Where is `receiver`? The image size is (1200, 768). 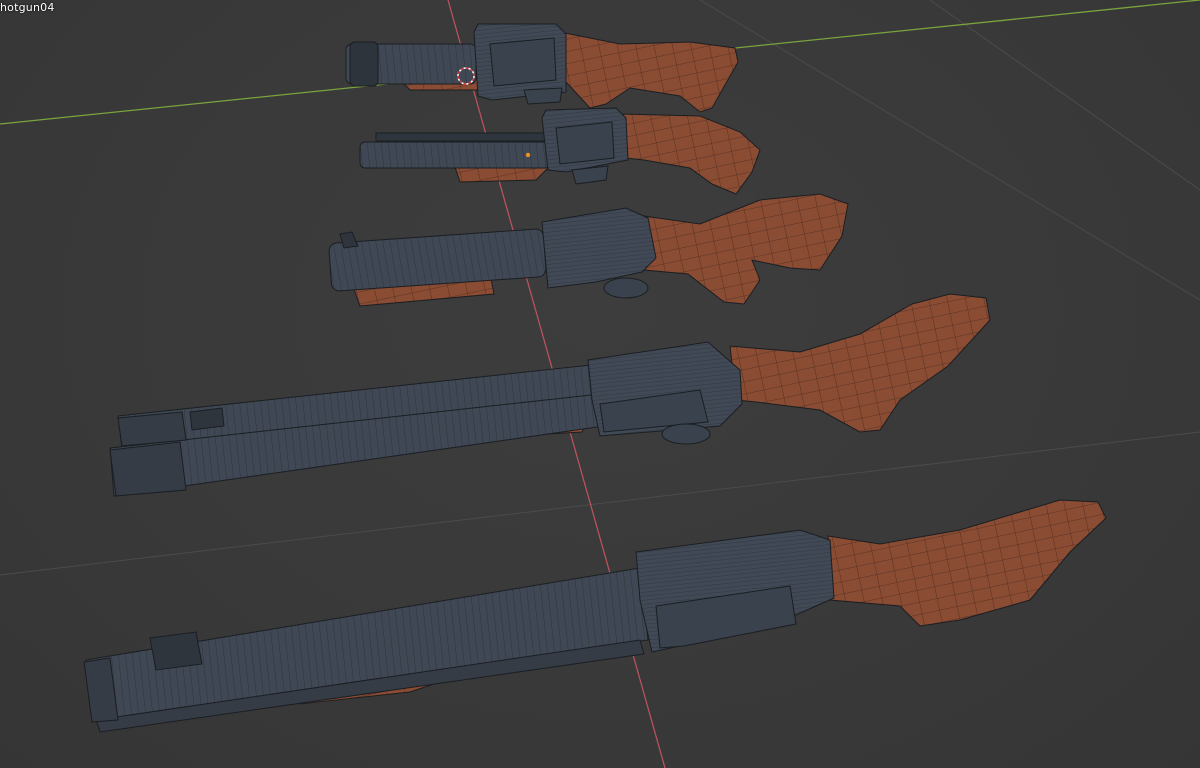
receiver is located at coordinates (599, 248).